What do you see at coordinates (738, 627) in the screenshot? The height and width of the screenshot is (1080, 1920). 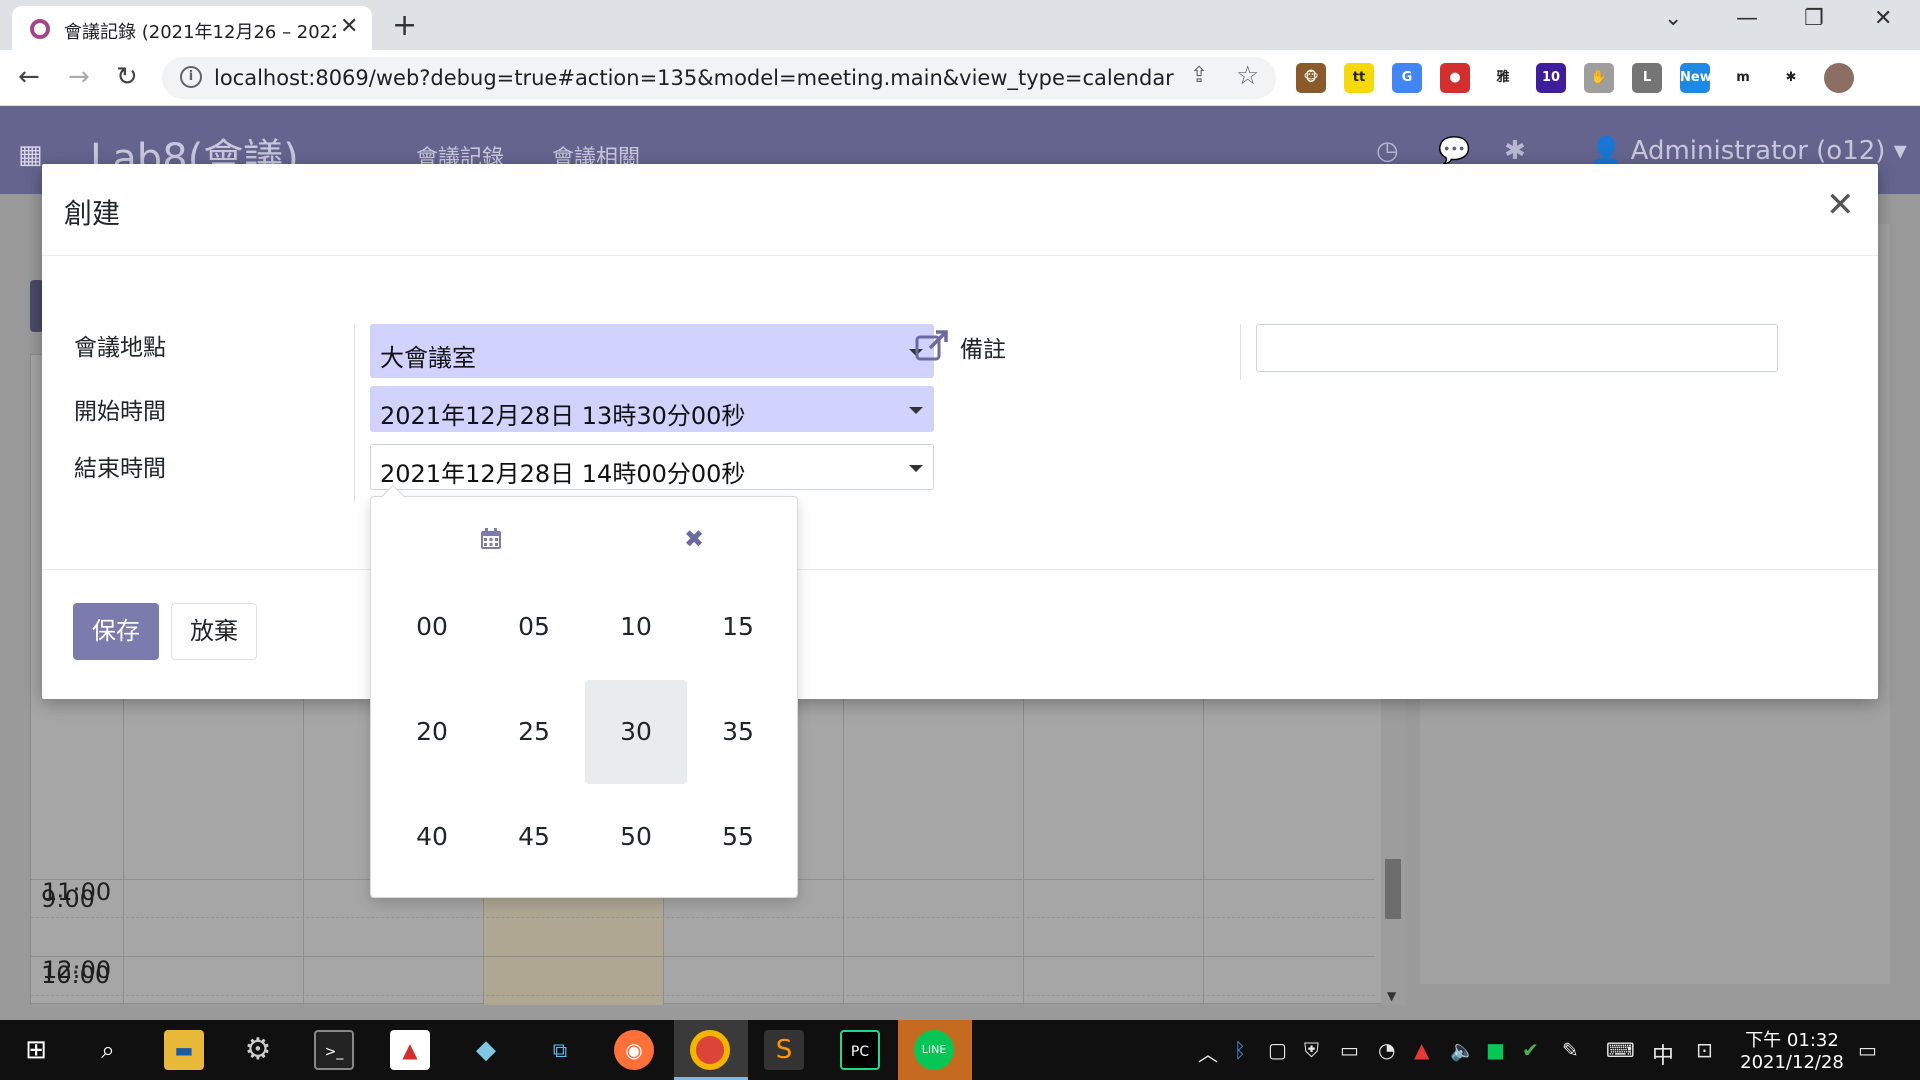 I see `minute-15: 15` at bounding box center [738, 627].